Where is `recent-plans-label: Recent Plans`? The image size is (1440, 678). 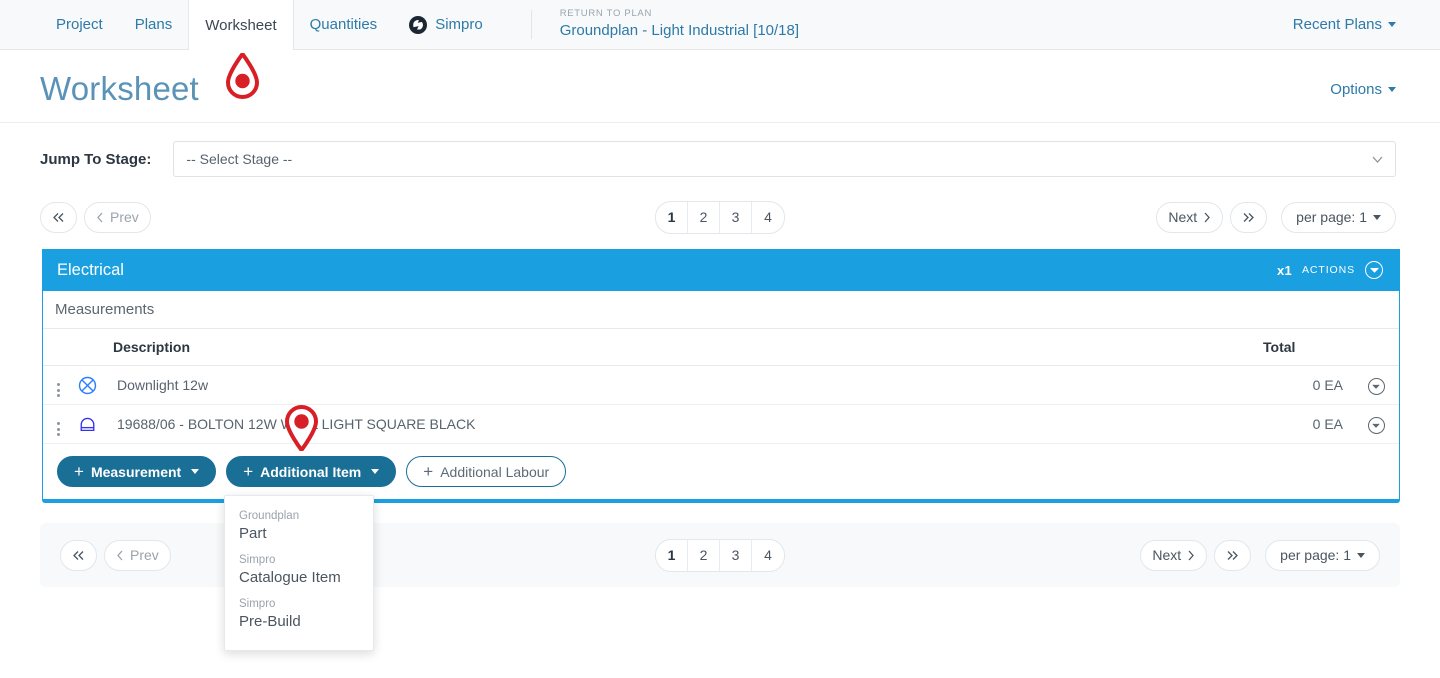
recent-plans-label: Recent Plans is located at coordinates (1337, 24).